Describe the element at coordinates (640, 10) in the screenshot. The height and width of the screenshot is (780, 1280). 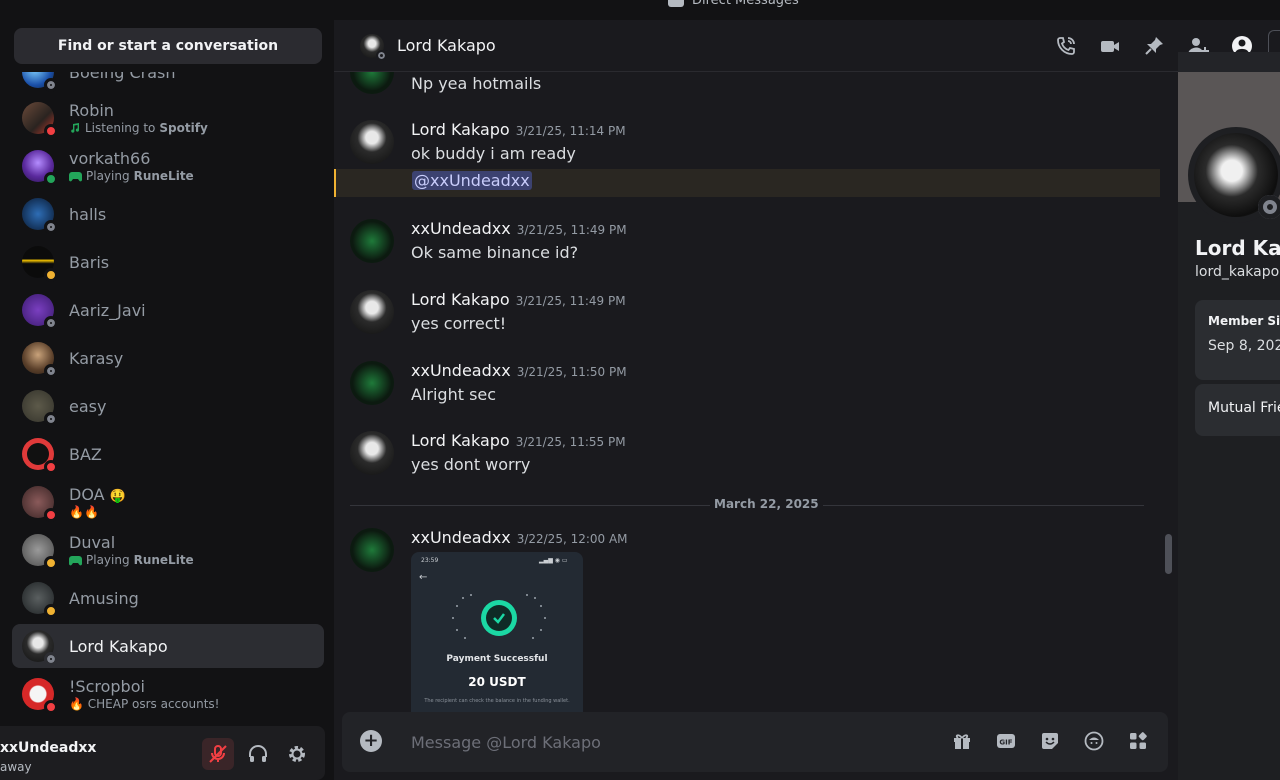
I see `title-bar: Direct Messages` at that location.